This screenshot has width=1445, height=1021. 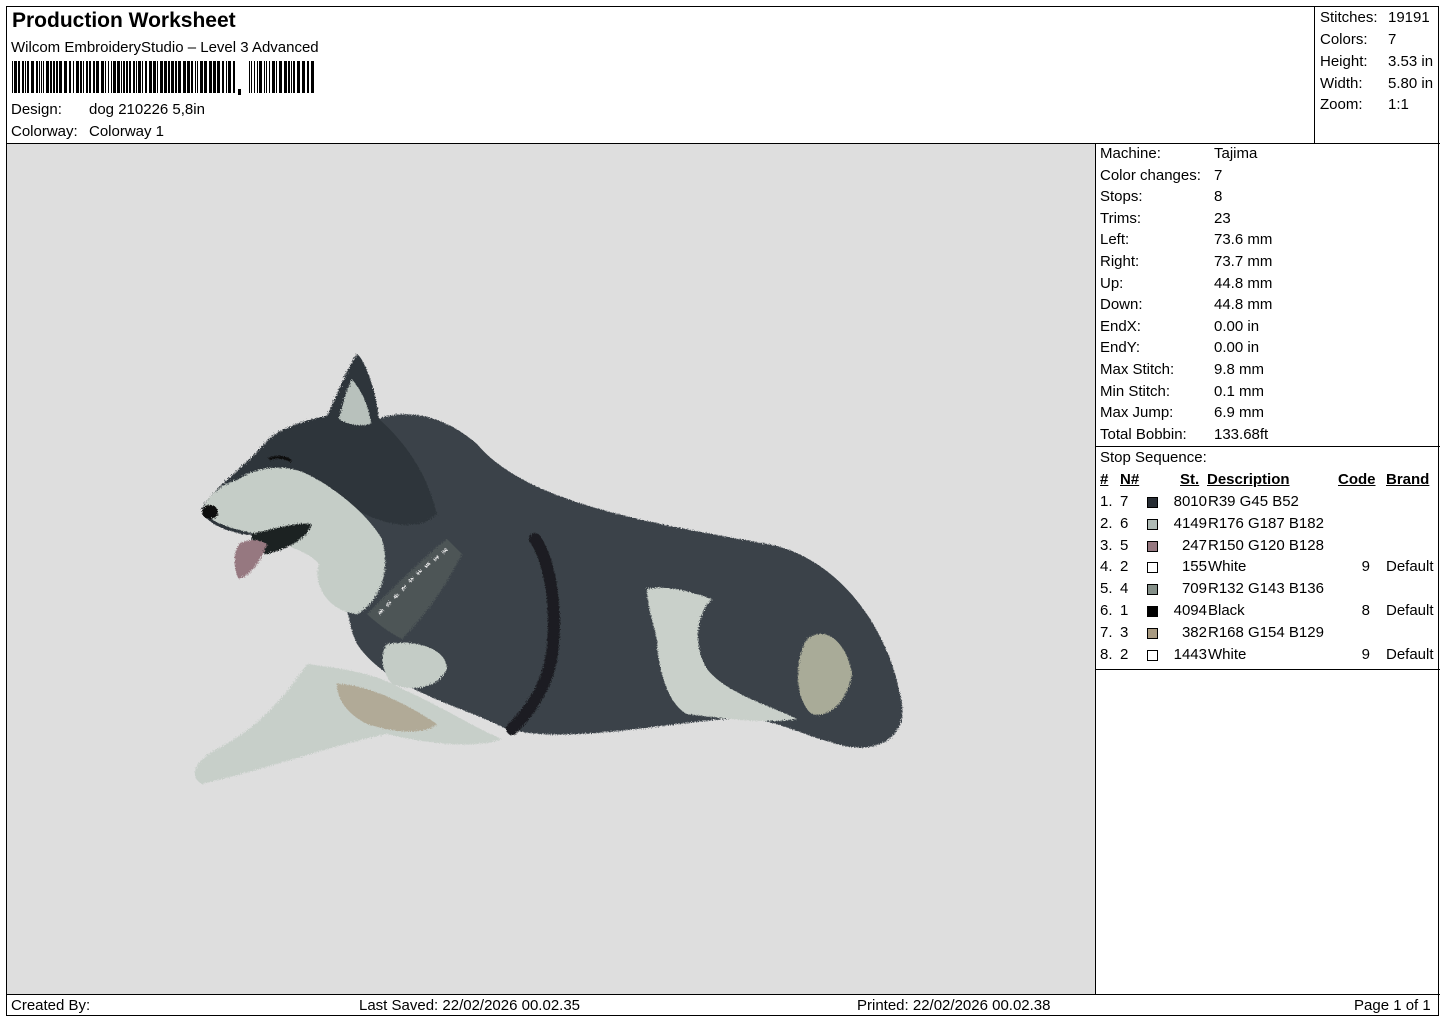 What do you see at coordinates (1392, 1005) in the screenshot?
I see `page-number: Page 1 of 1` at bounding box center [1392, 1005].